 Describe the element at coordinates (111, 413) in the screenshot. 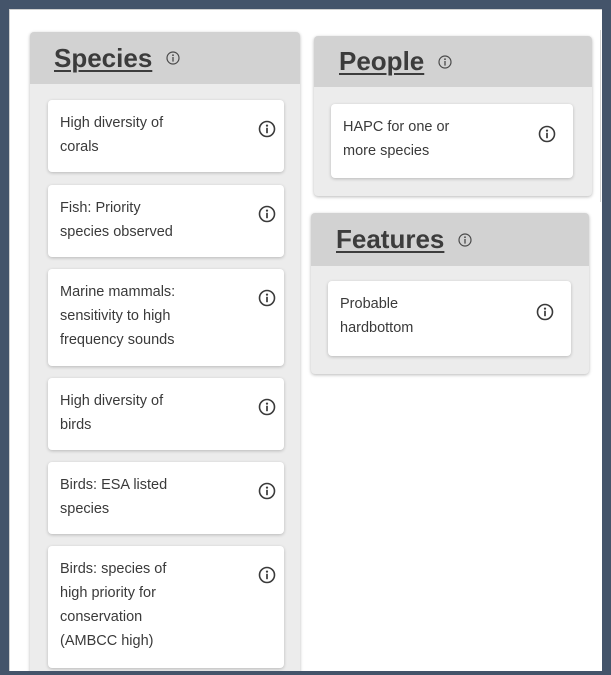

I see `card-label: High diversity of birds` at that location.